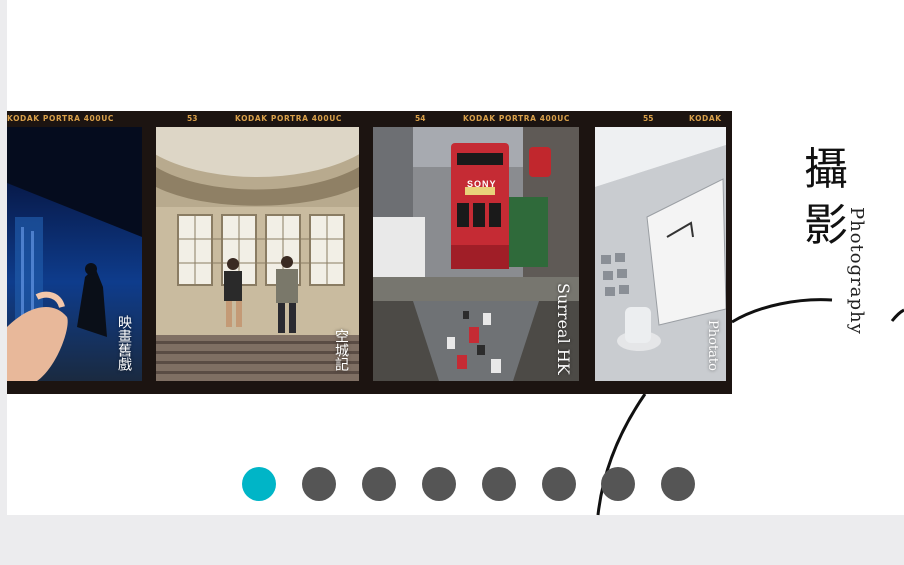 This screenshot has height=565, width=904. I want to click on photo-2-image, so click(257, 254).